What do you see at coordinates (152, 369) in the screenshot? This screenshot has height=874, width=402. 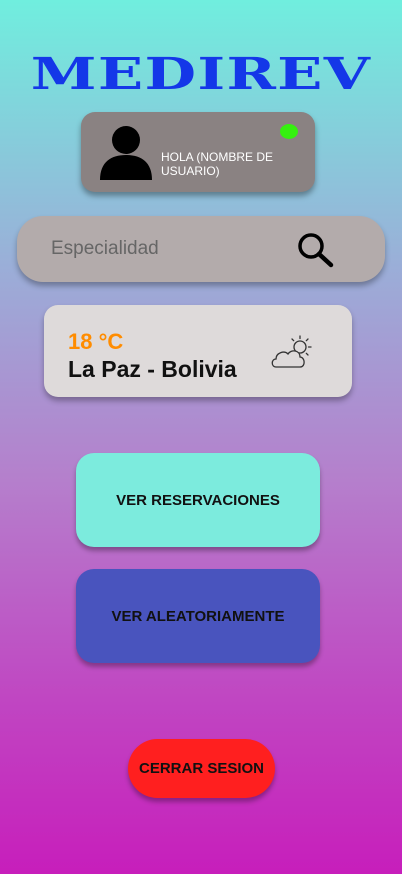 I see `location-label: La Paz - Bolivia` at bounding box center [152, 369].